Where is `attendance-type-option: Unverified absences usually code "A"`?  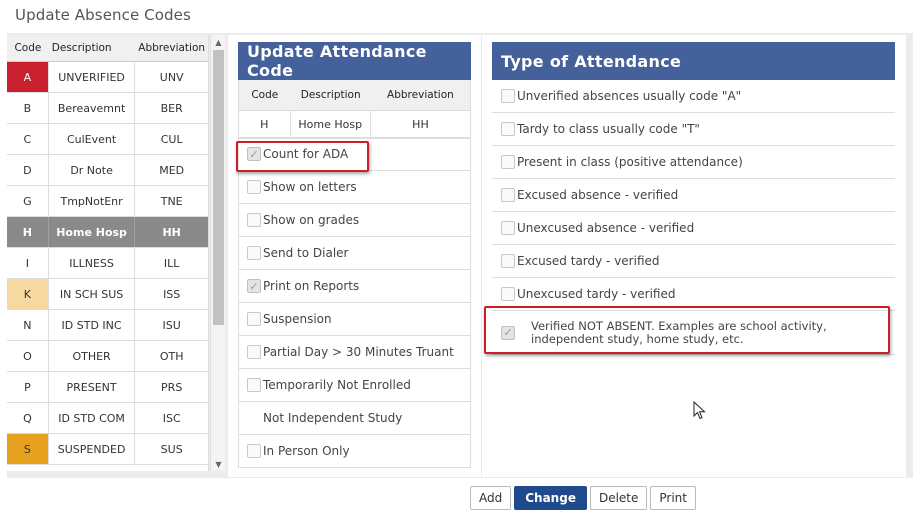
attendance-type-option: Unverified absences usually code "A" is located at coordinates (693, 96).